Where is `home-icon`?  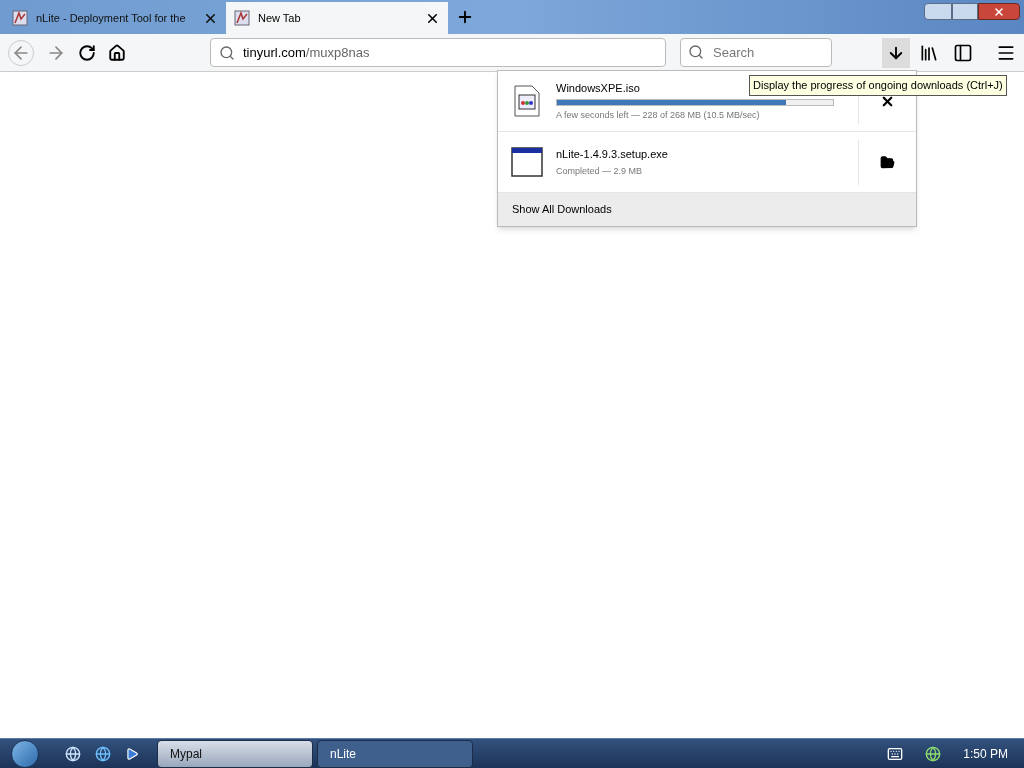
home-icon is located at coordinates (117, 52).